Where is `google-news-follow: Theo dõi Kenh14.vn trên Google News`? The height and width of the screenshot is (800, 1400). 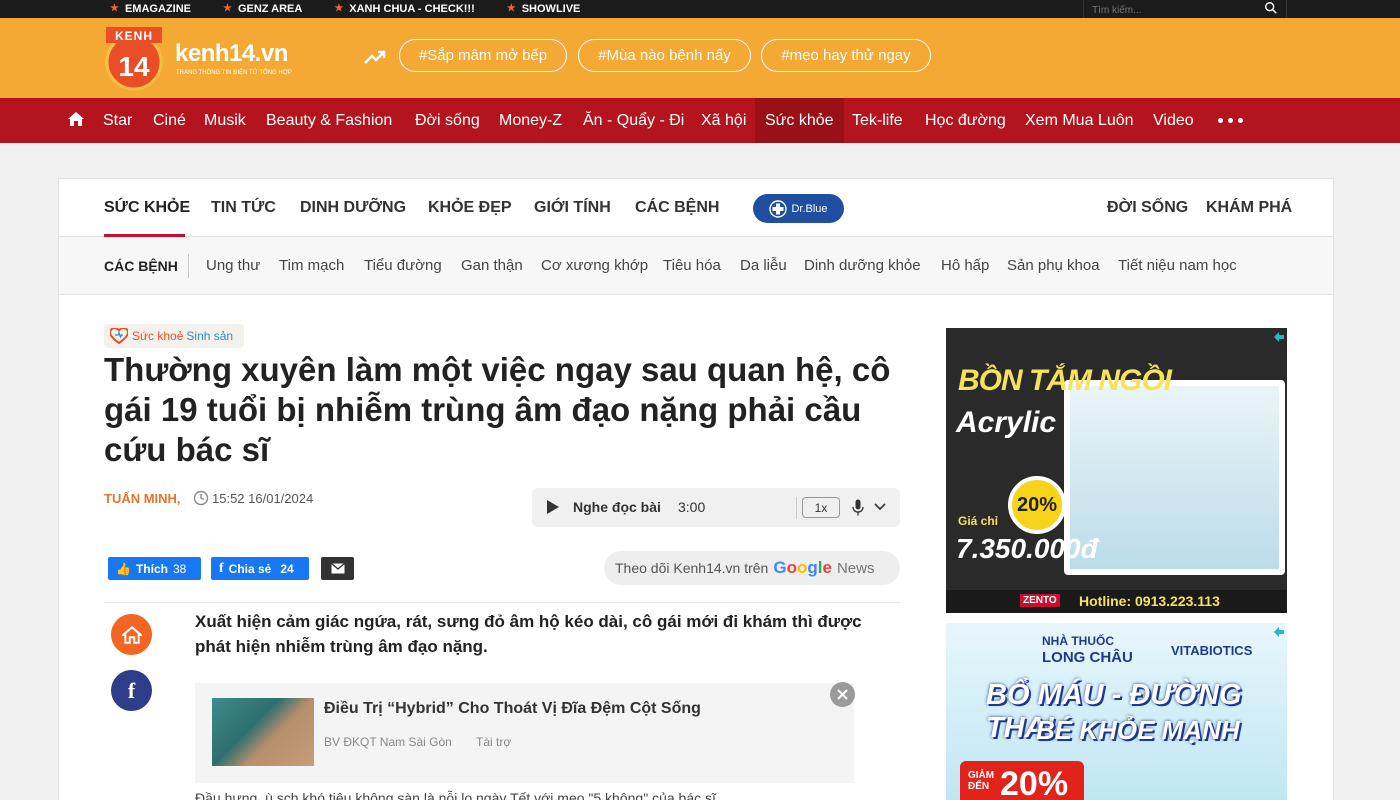 google-news-follow: Theo dõi Kenh14.vn trên Google News is located at coordinates (752, 568).